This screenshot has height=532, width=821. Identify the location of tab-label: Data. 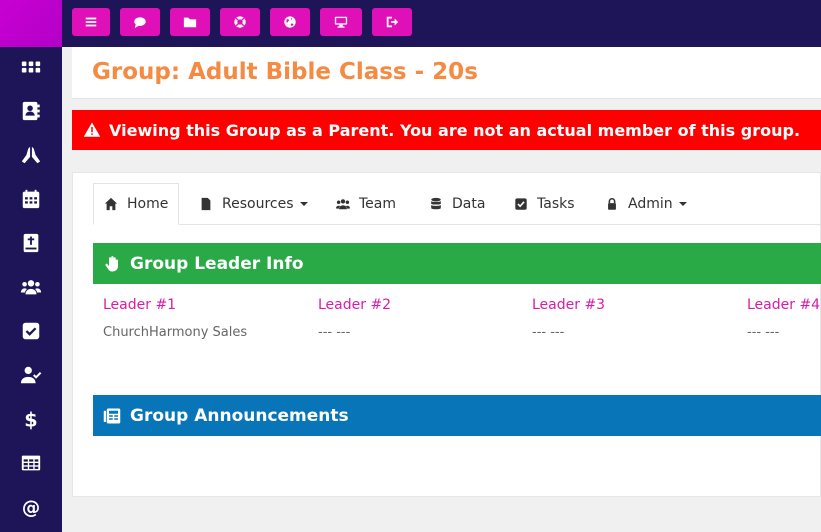
(469, 204).